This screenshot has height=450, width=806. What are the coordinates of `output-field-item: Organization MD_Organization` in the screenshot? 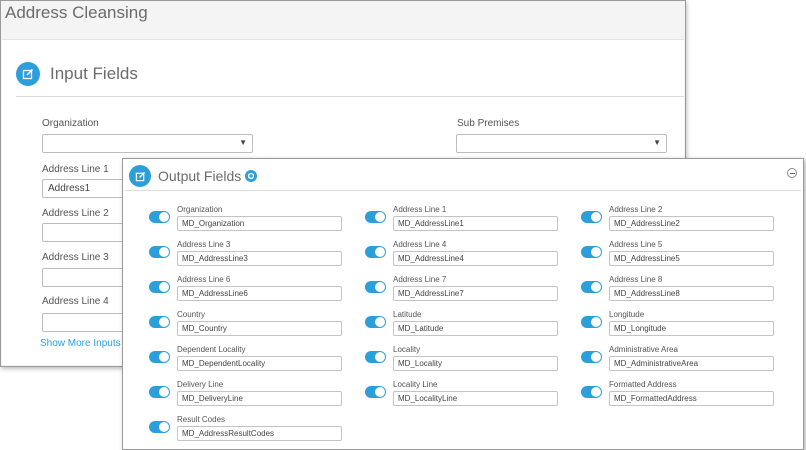 It's located at (254, 220).